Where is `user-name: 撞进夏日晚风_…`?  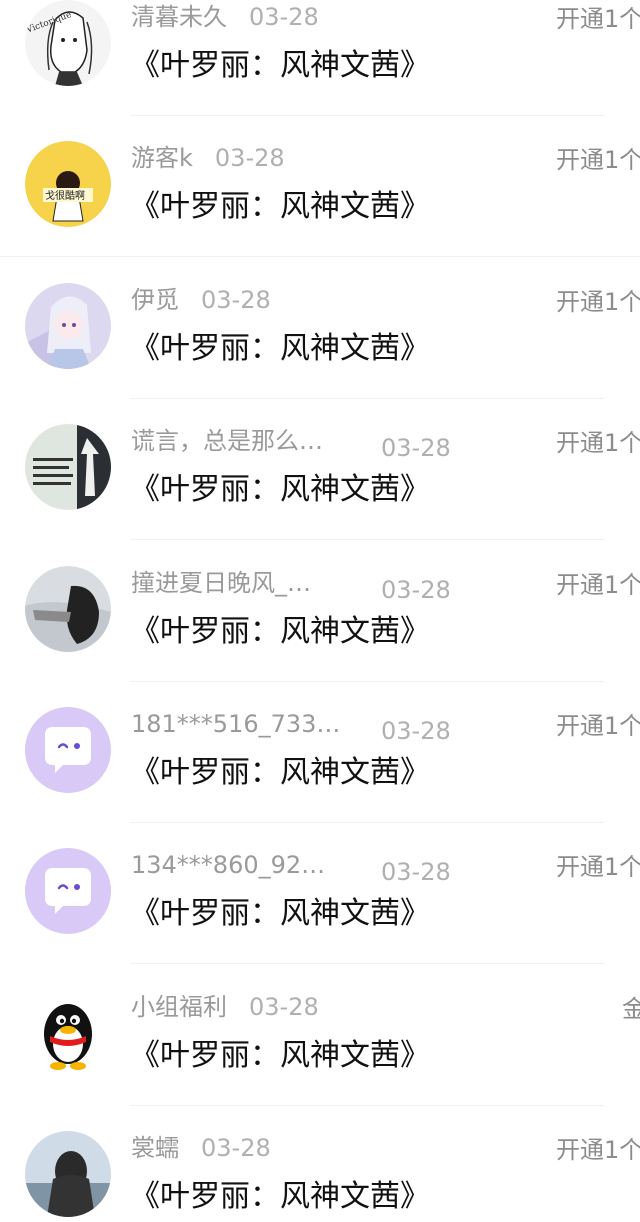
user-name: 撞进夏日晚风_… is located at coordinates (245, 583).